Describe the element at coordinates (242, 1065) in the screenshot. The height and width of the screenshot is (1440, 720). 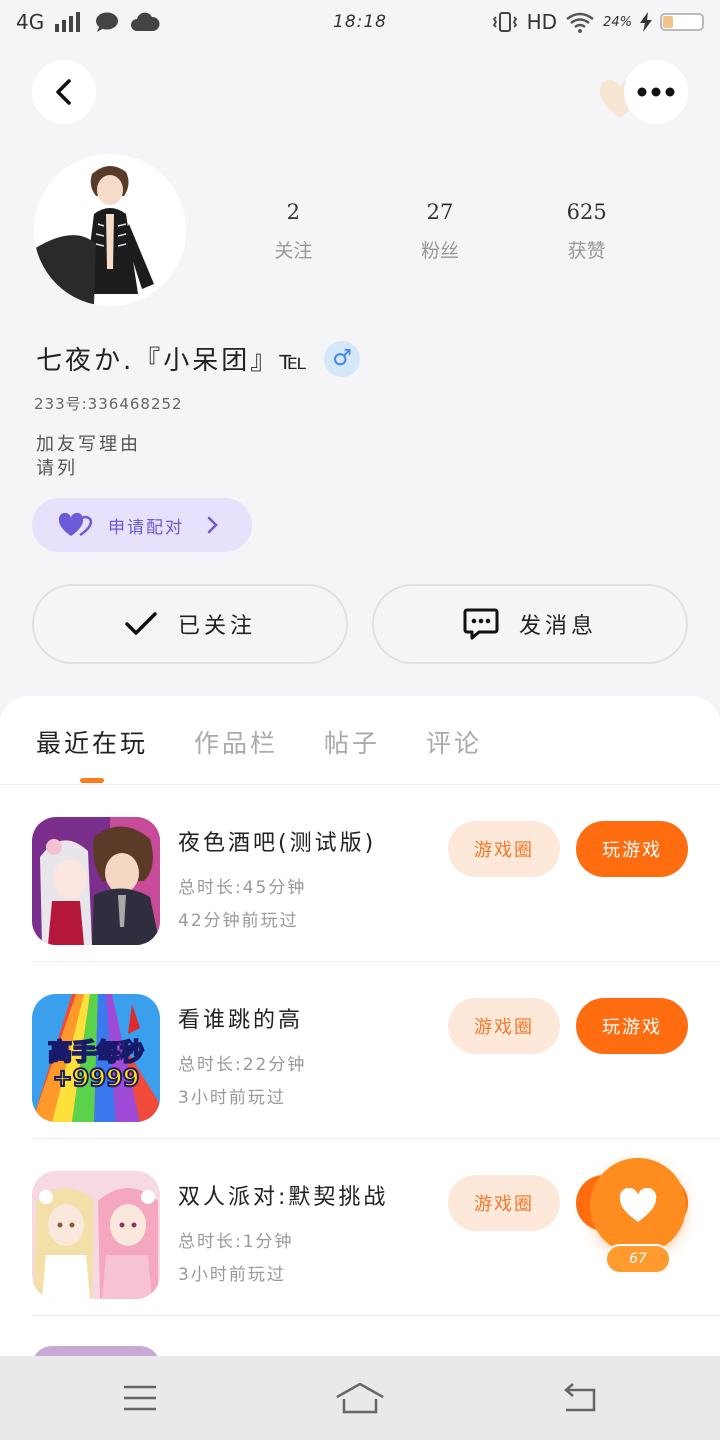
I see `game-total-time: 总时长:22分钟` at that location.